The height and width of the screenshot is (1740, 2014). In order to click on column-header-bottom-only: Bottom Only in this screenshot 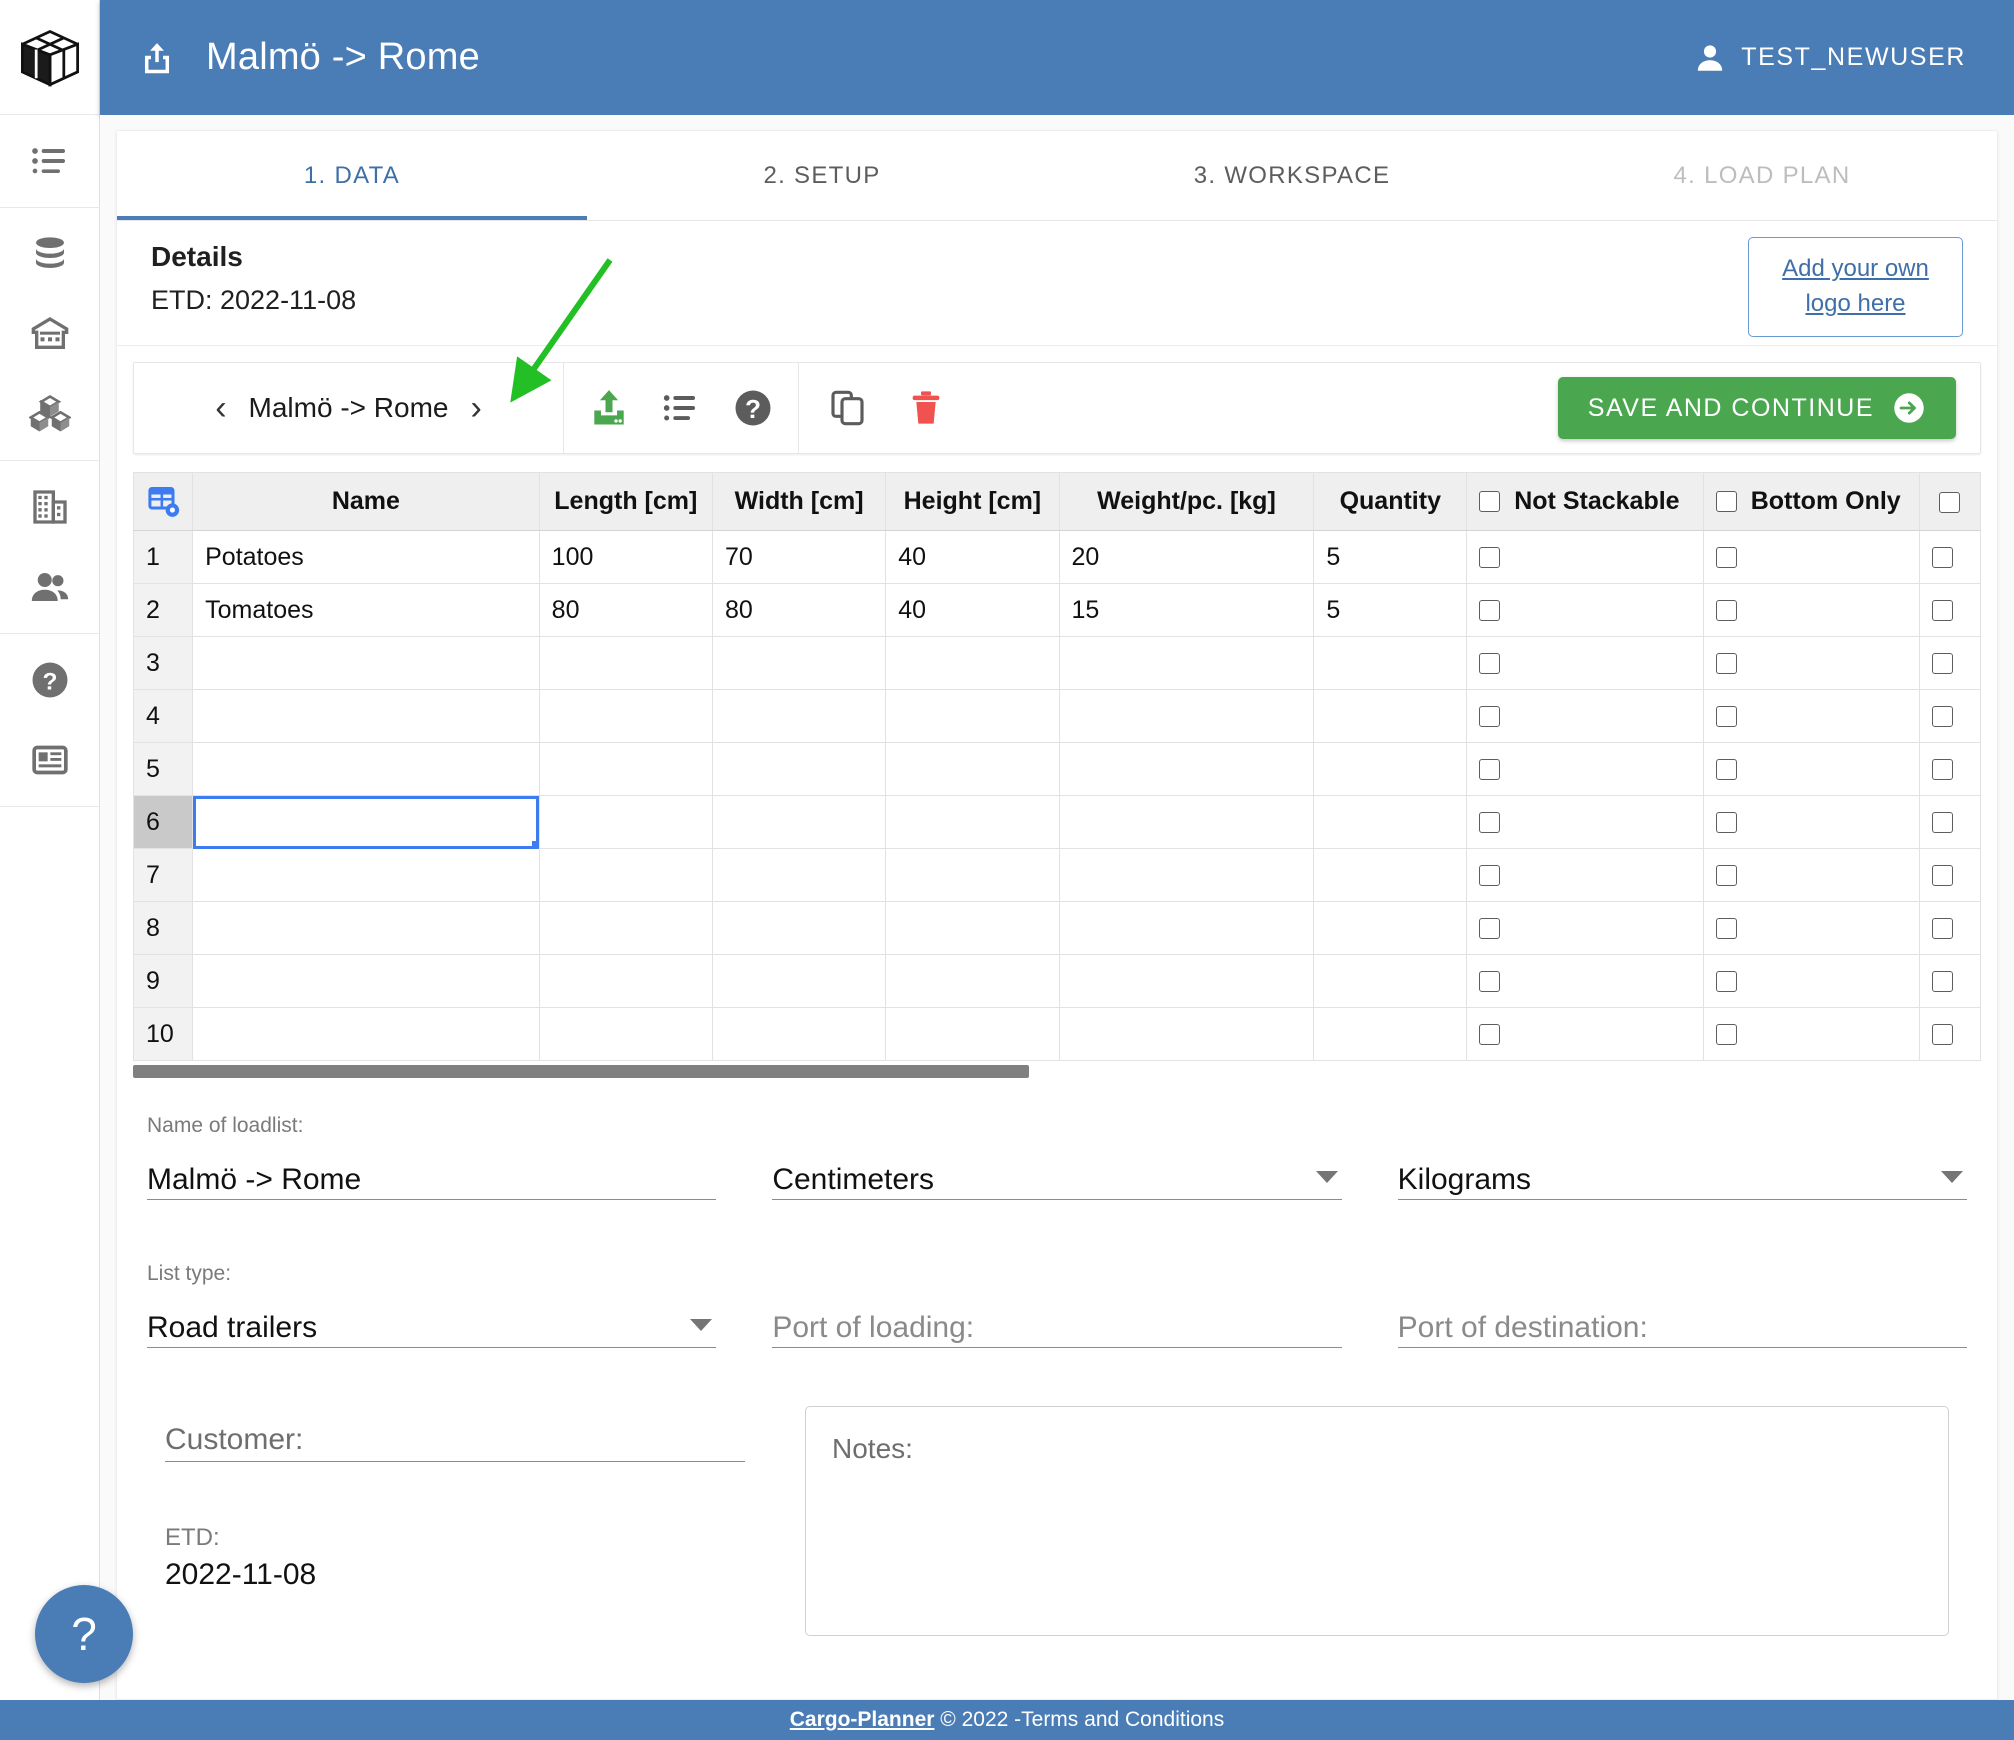, I will do `click(1811, 501)`.